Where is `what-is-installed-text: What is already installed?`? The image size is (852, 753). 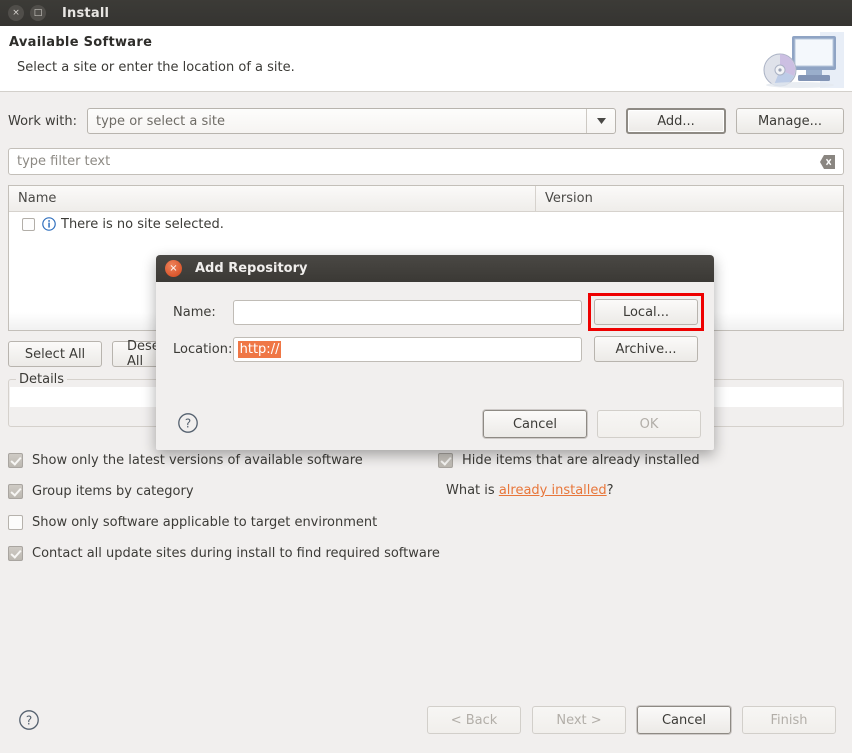 what-is-installed-text: What is already installed? is located at coordinates (569, 490).